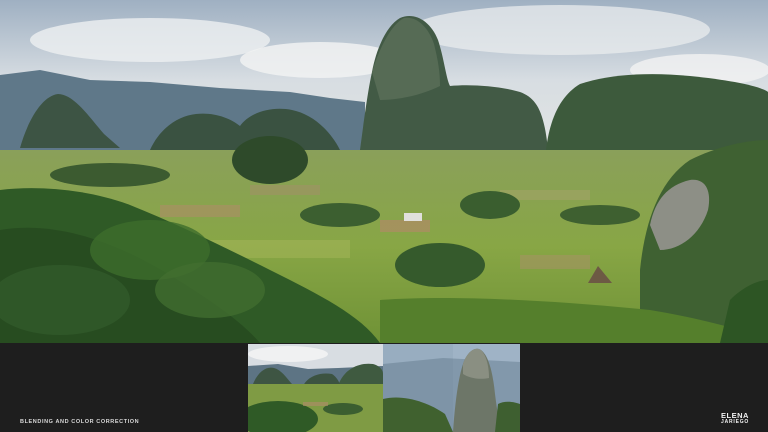 The width and height of the screenshot is (768, 432). What do you see at coordinates (80, 422) in the screenshot?
I see `slide-caption: BLENDING AND COLOR CORRECTION` at bounding box center [80, 422].